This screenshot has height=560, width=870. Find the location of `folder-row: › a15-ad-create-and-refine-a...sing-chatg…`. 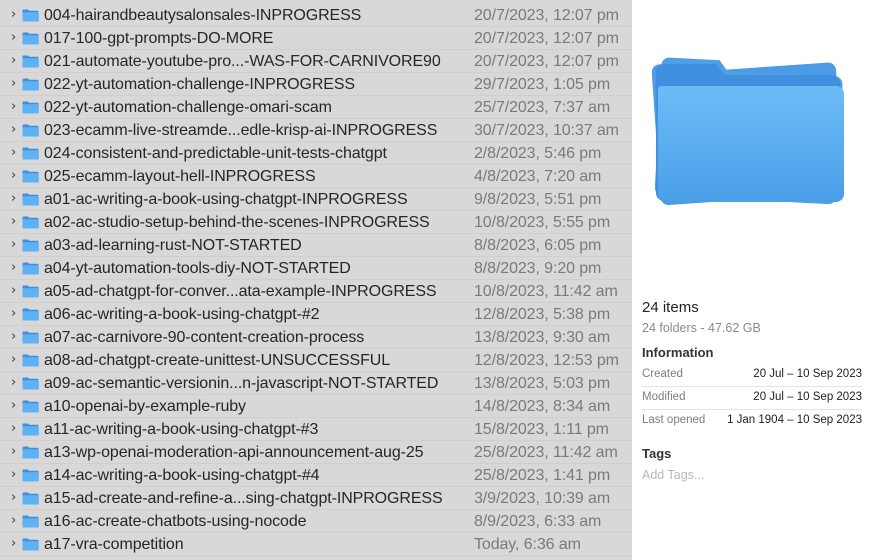

folder-row: › a15-ad-create-and-refine-a...sing-chatg… is located at coordinates (316, 498).